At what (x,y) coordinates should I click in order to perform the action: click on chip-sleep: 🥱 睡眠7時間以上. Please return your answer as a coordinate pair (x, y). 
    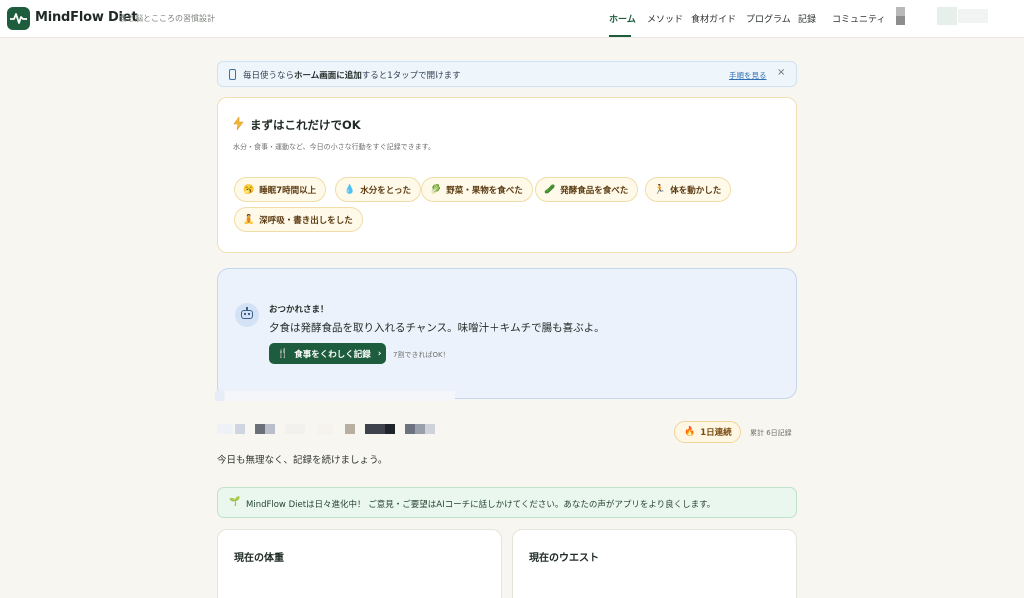
    Looking at the image, I should click on (280, 189).